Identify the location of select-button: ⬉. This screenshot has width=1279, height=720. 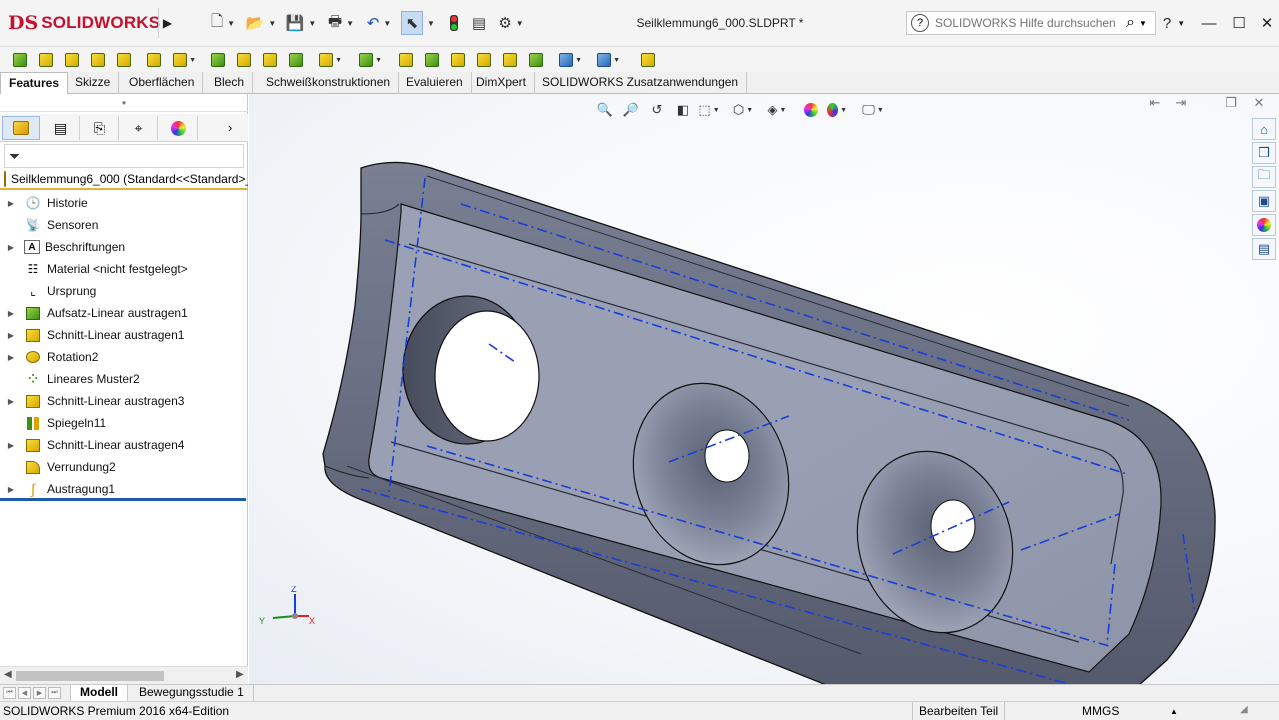
(412, 23).